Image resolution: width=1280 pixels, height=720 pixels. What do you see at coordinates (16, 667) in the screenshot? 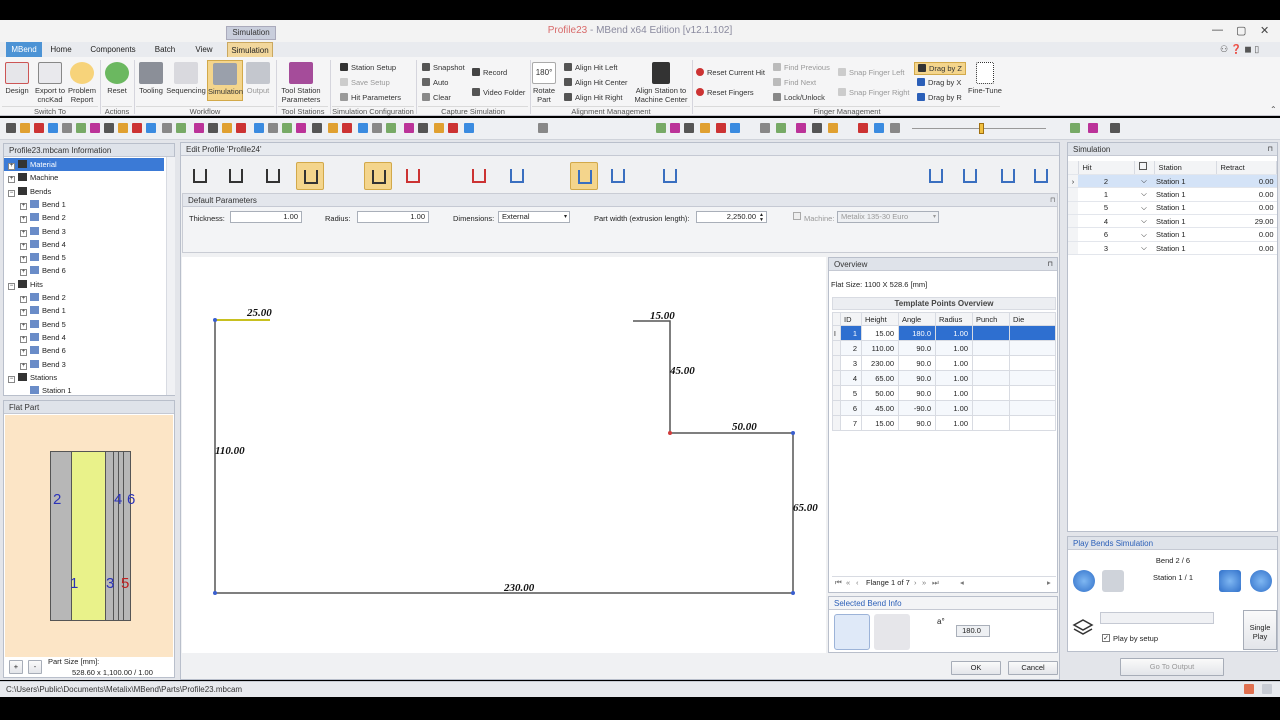
I see `zoom-in-button: +` at bounding box center [16, 667].